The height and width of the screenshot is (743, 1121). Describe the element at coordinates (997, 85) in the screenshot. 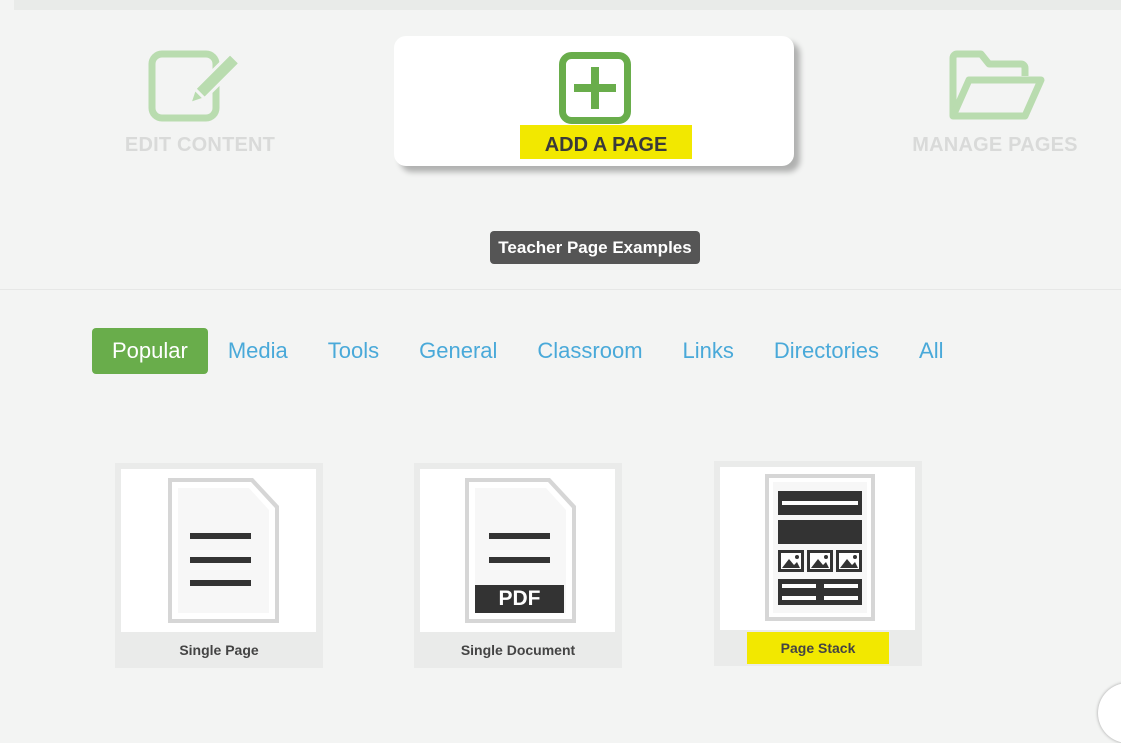

I see `folder-open-icon` at that location.